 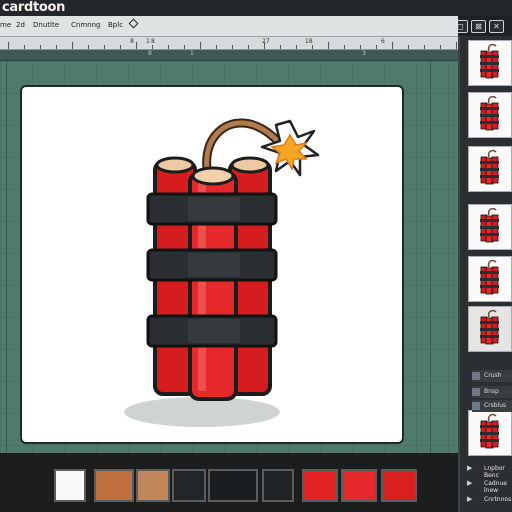 I want to click on tape-band-top, so click(x=212, y=209).